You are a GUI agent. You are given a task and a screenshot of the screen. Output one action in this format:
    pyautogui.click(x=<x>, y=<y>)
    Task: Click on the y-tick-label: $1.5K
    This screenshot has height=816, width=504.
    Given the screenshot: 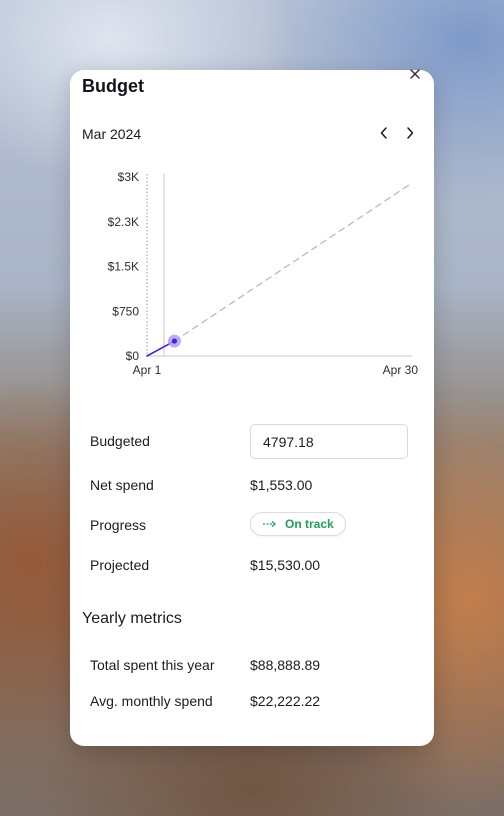 What is the action you would take?
    pyautogui.click(x=123, y=267)
    